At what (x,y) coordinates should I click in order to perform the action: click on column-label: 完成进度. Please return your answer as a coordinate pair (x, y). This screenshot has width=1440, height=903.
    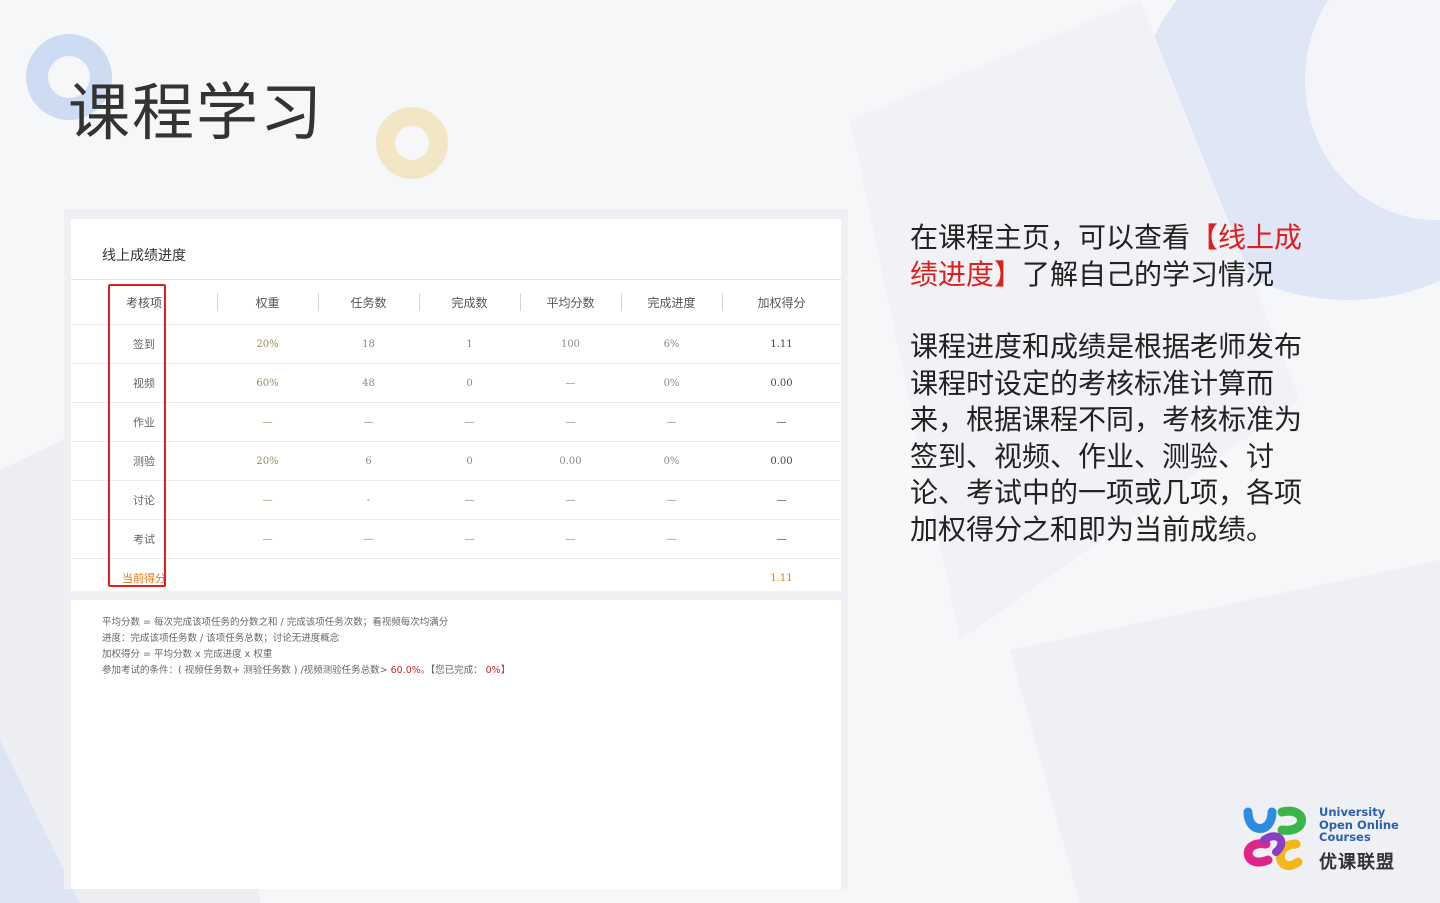
    Looking at the image, I should click on (671, 302).